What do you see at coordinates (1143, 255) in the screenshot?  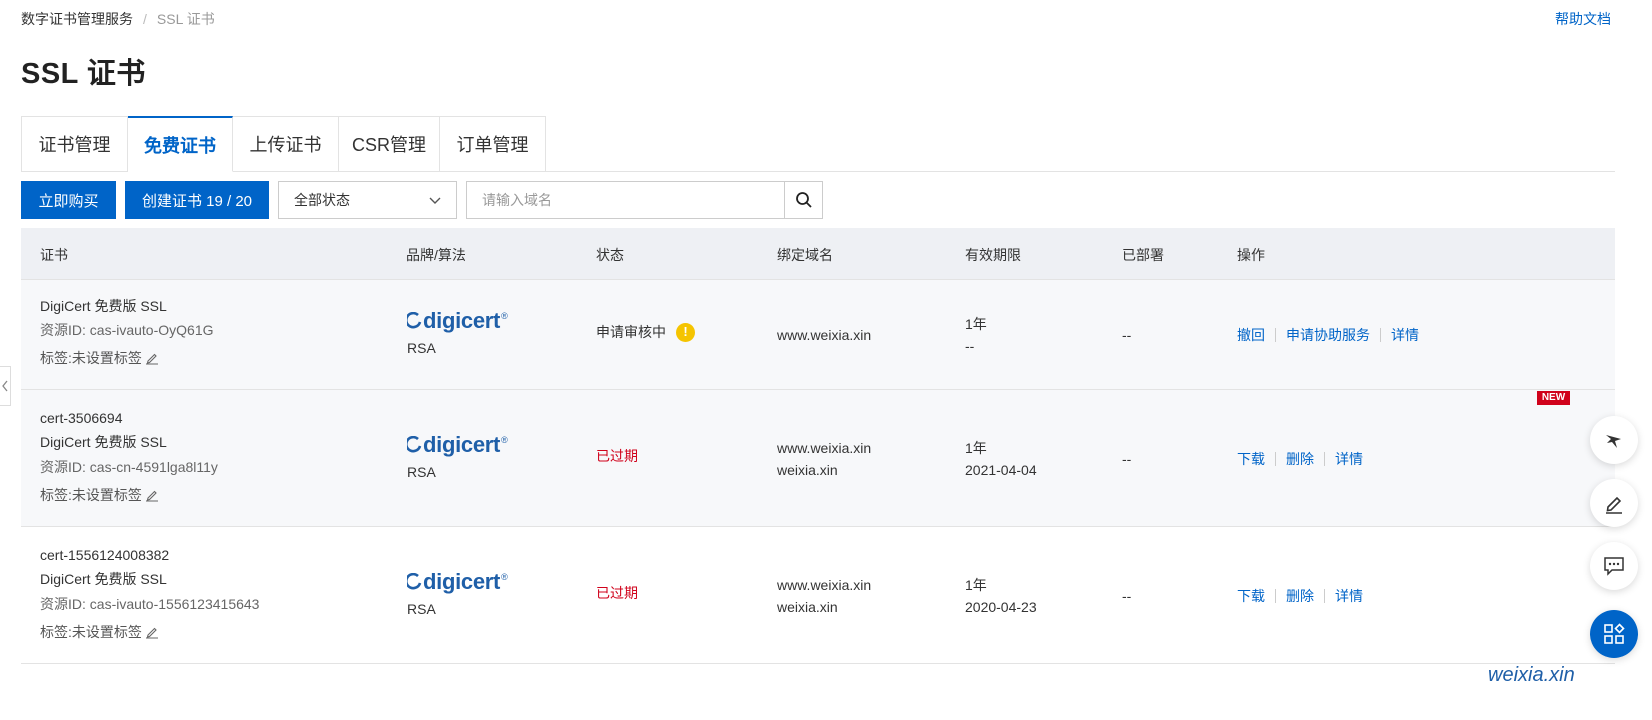 I see `column-header-deployed: 已部署` at bounding box center [1143, 255].